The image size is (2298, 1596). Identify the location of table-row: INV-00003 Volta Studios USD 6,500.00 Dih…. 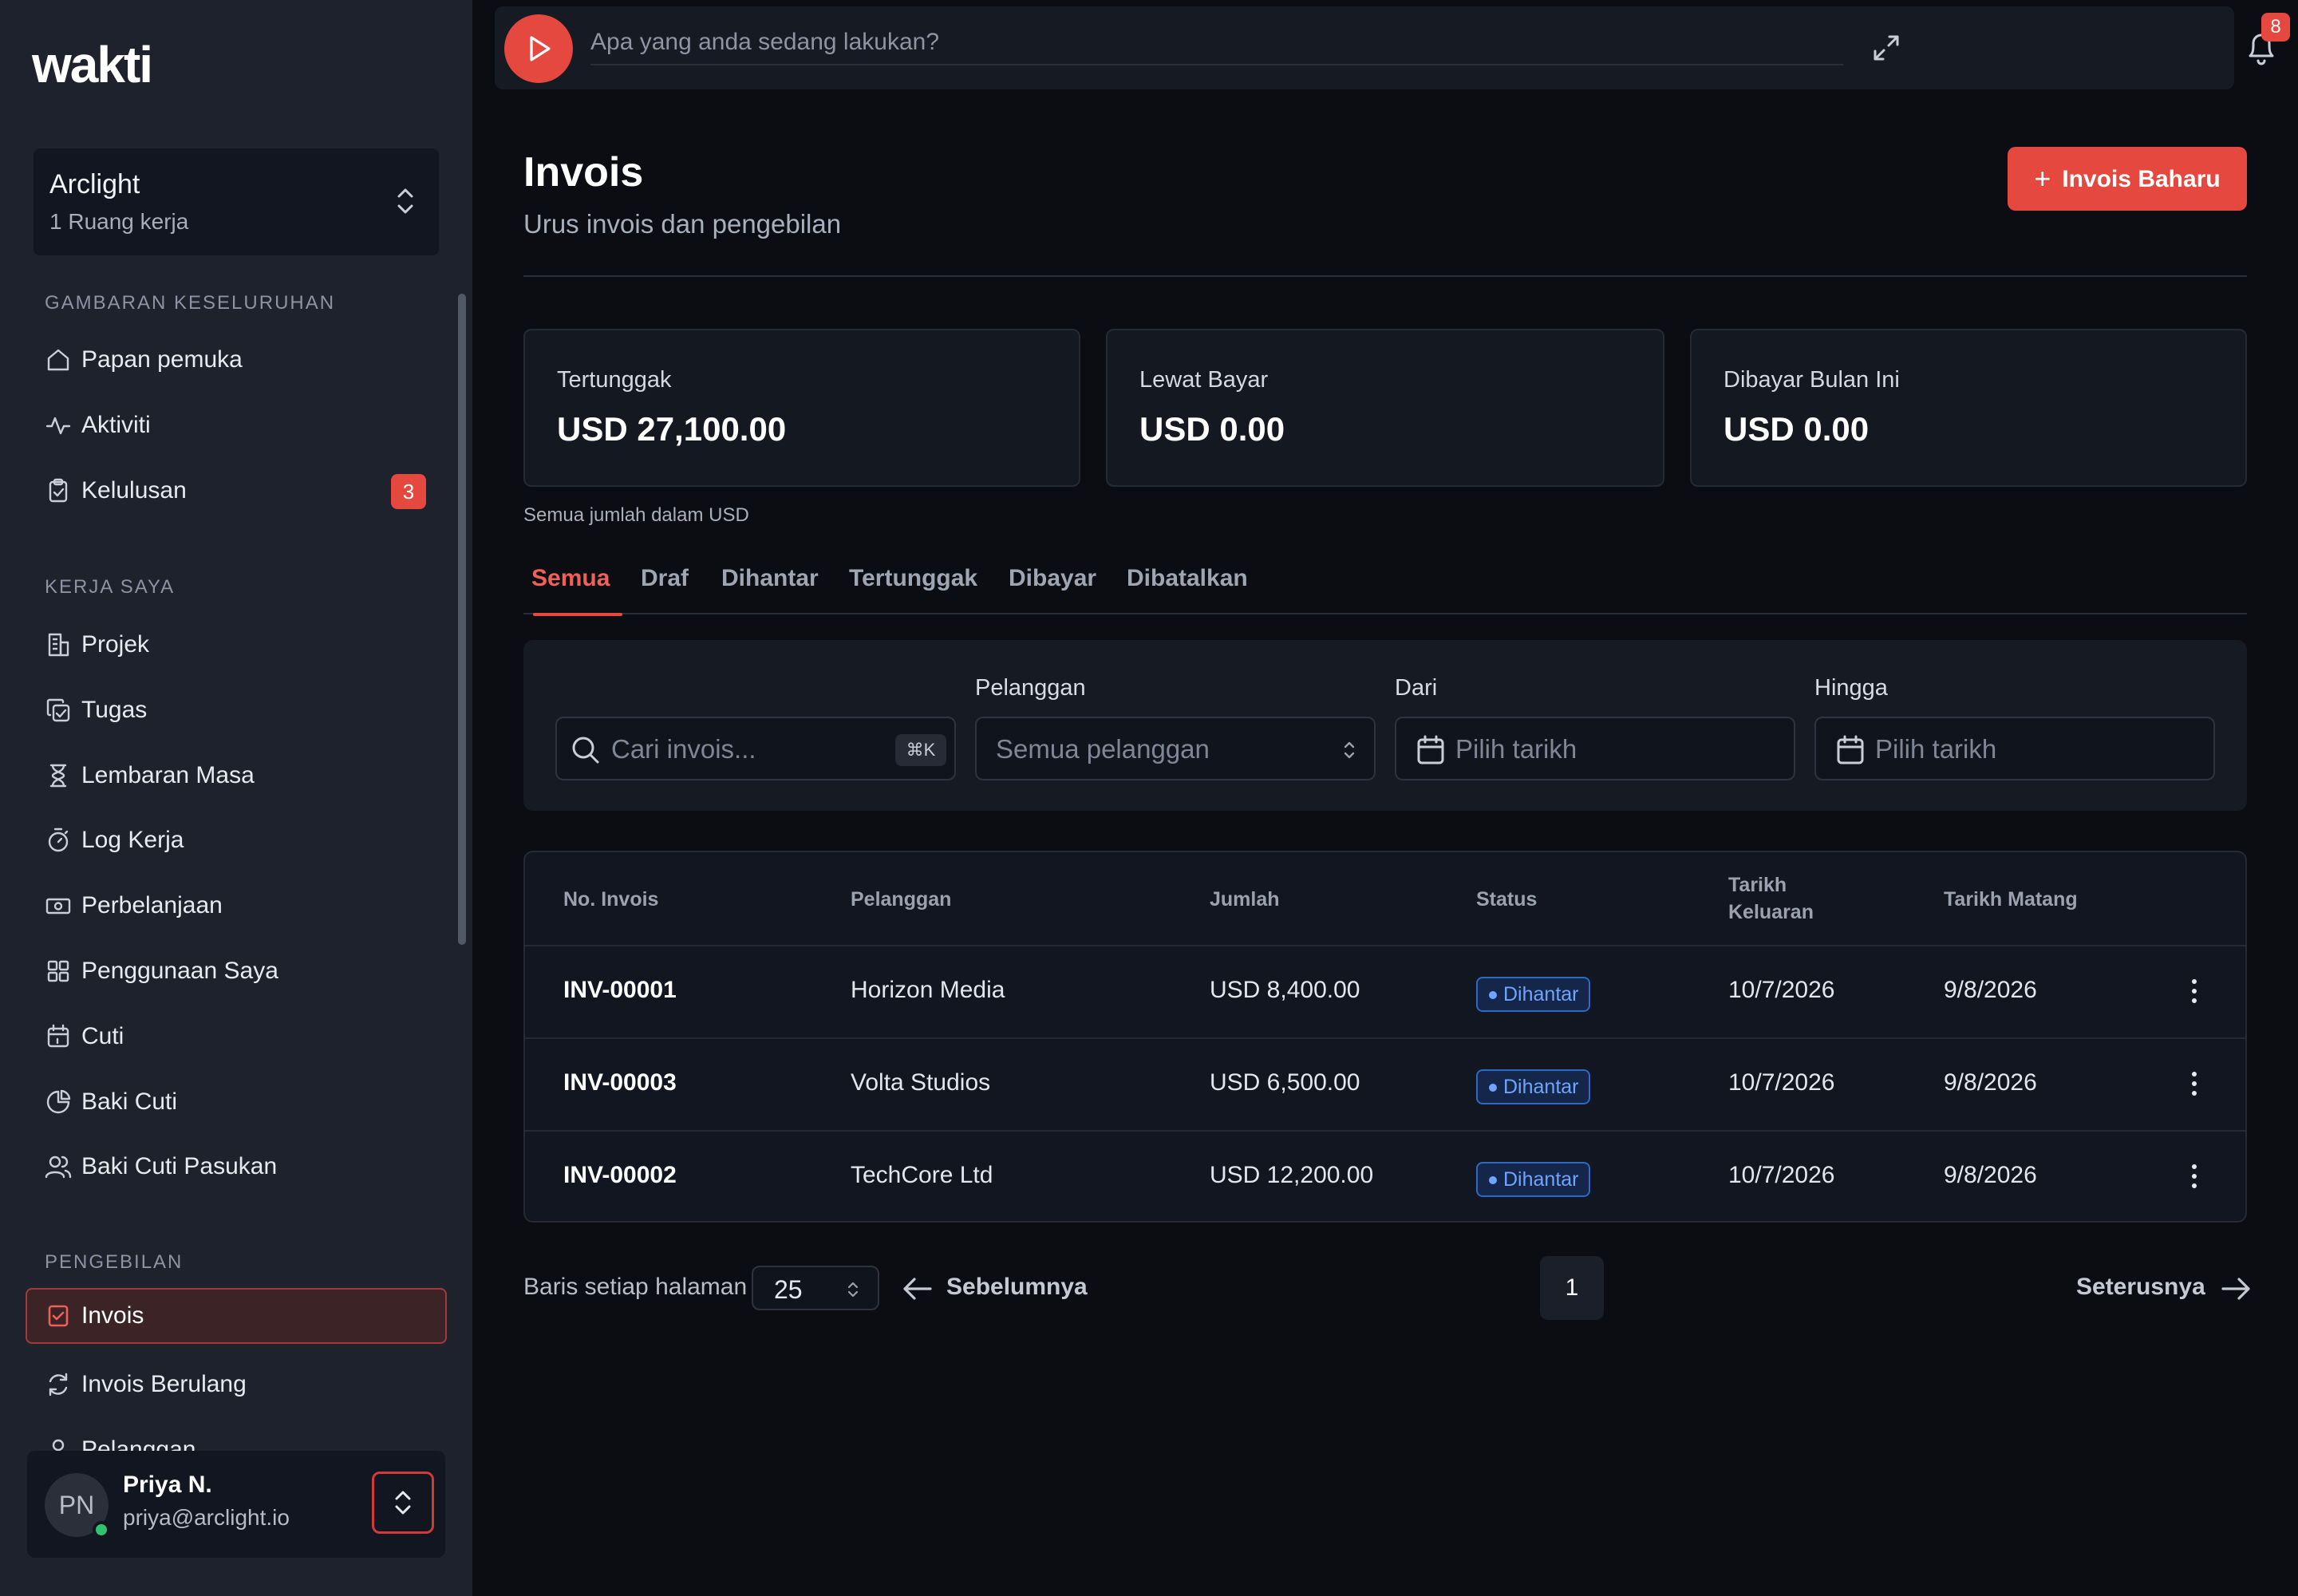
(1385, 1083).